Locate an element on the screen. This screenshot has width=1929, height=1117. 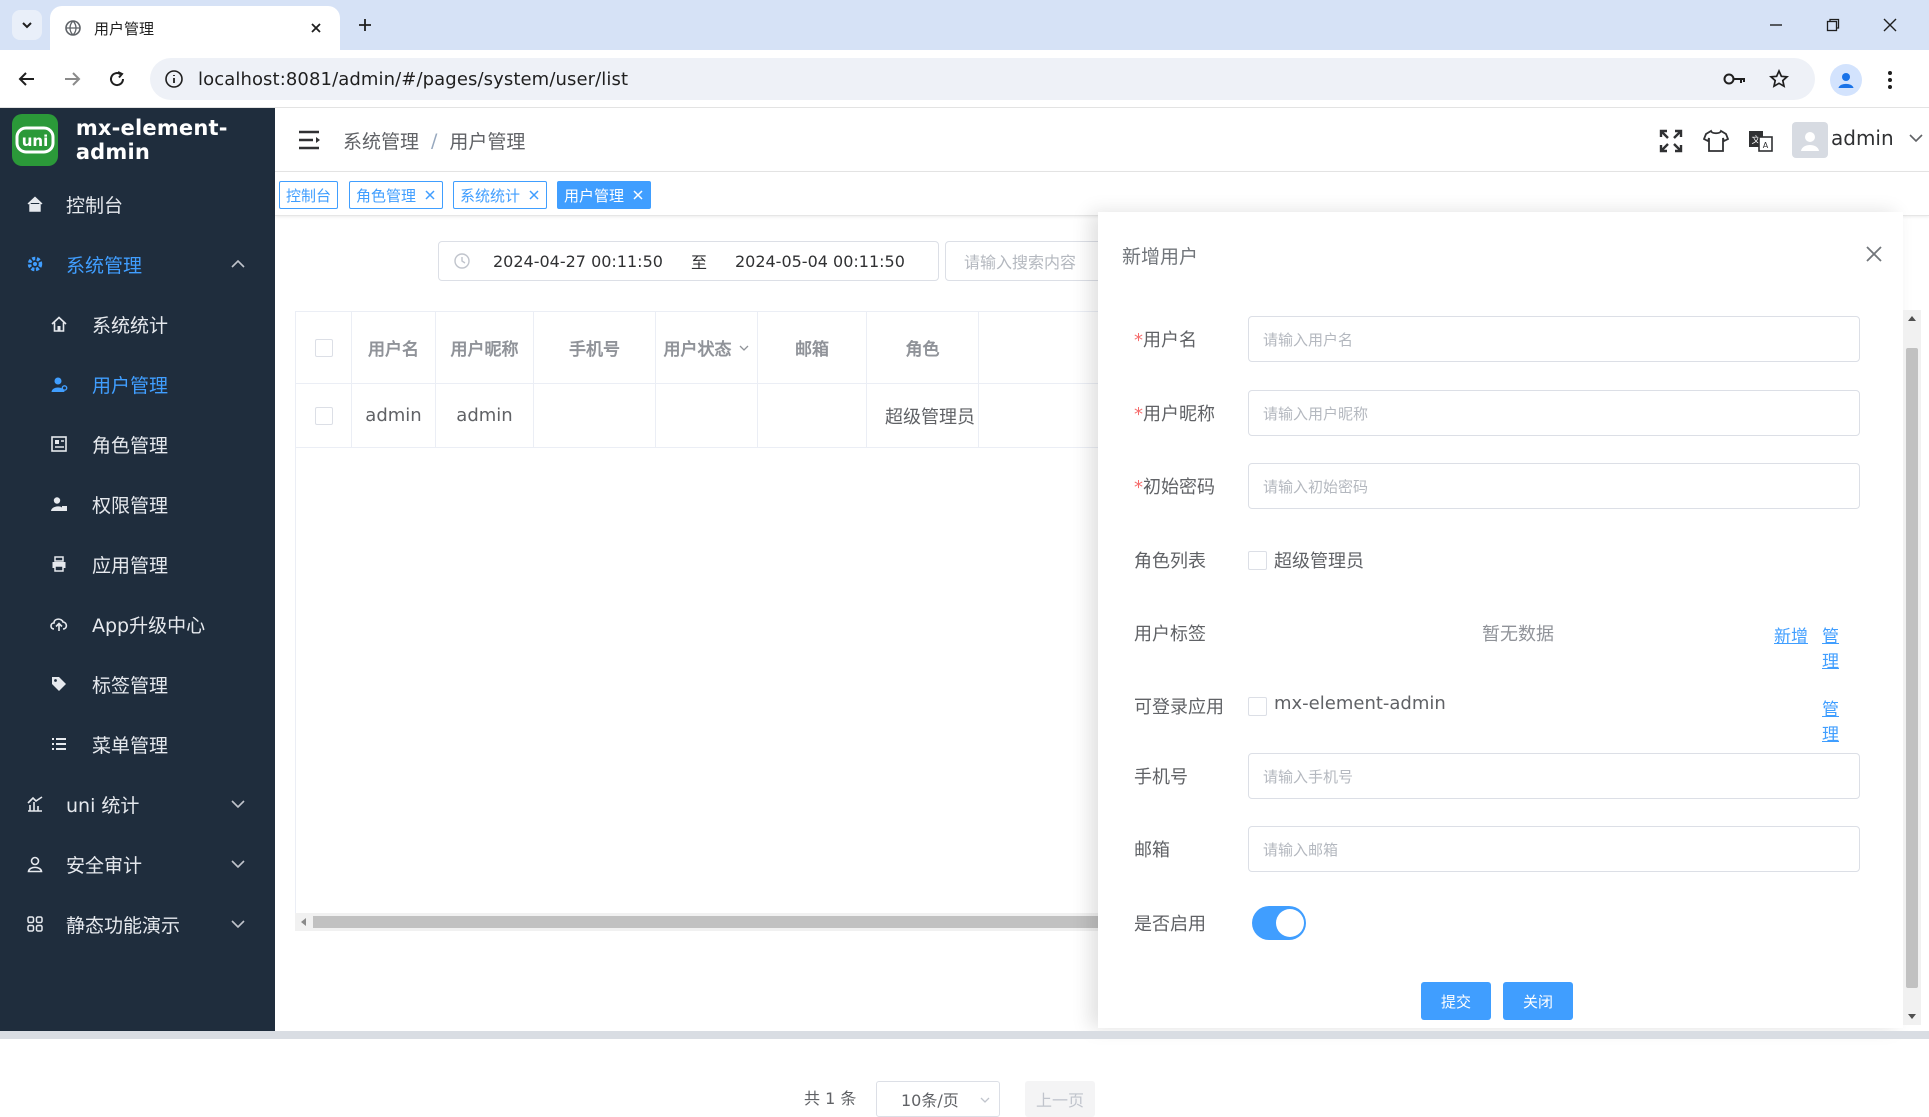
restore-icon is located at coordinates (1833, 25).